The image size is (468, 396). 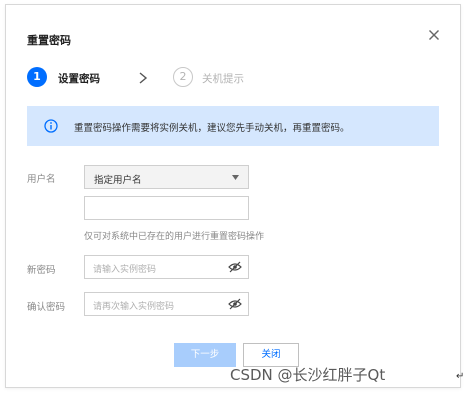 I want to click on close-icon, so click(x=434, y=35).